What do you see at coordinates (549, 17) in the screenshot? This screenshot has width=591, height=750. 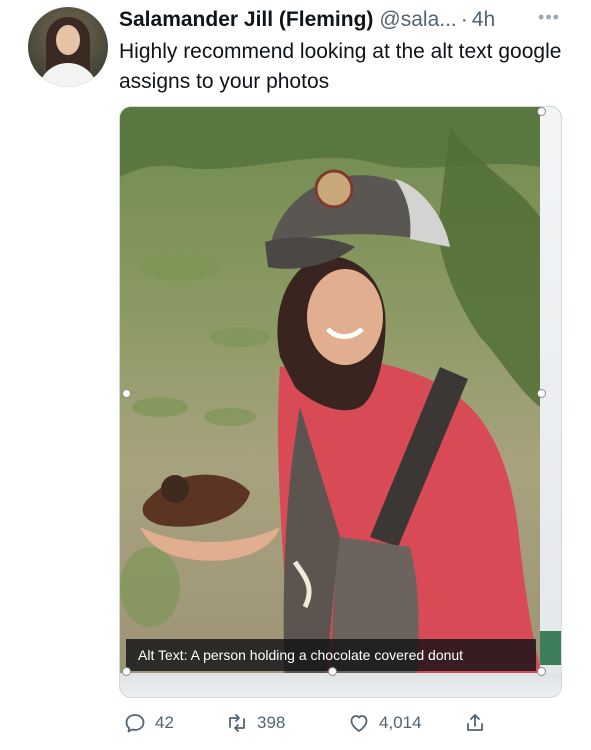 I see `more-horizontal-icon: •••` at bounding box center [549, 17].